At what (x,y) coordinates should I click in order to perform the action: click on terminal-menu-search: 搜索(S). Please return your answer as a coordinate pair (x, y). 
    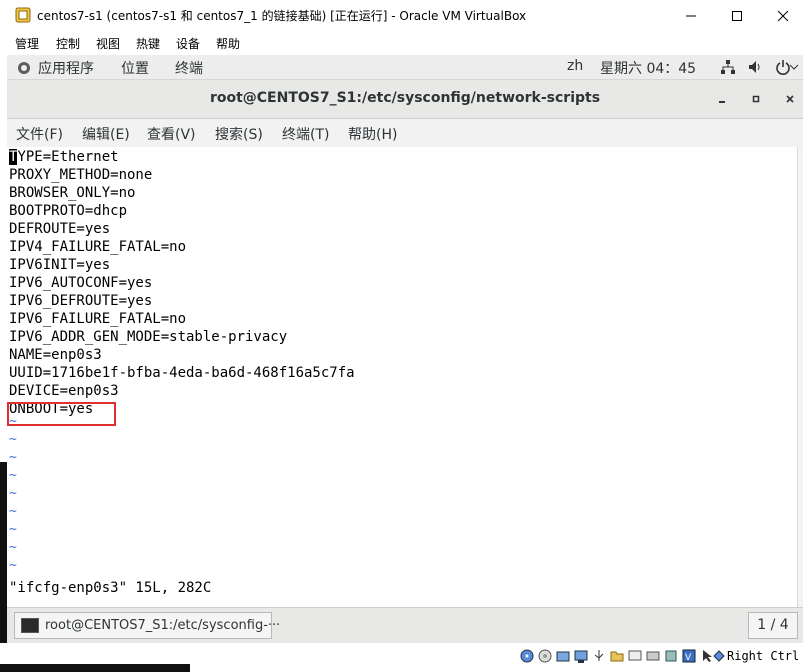
    Looking at the image, I should click on (239, 134).